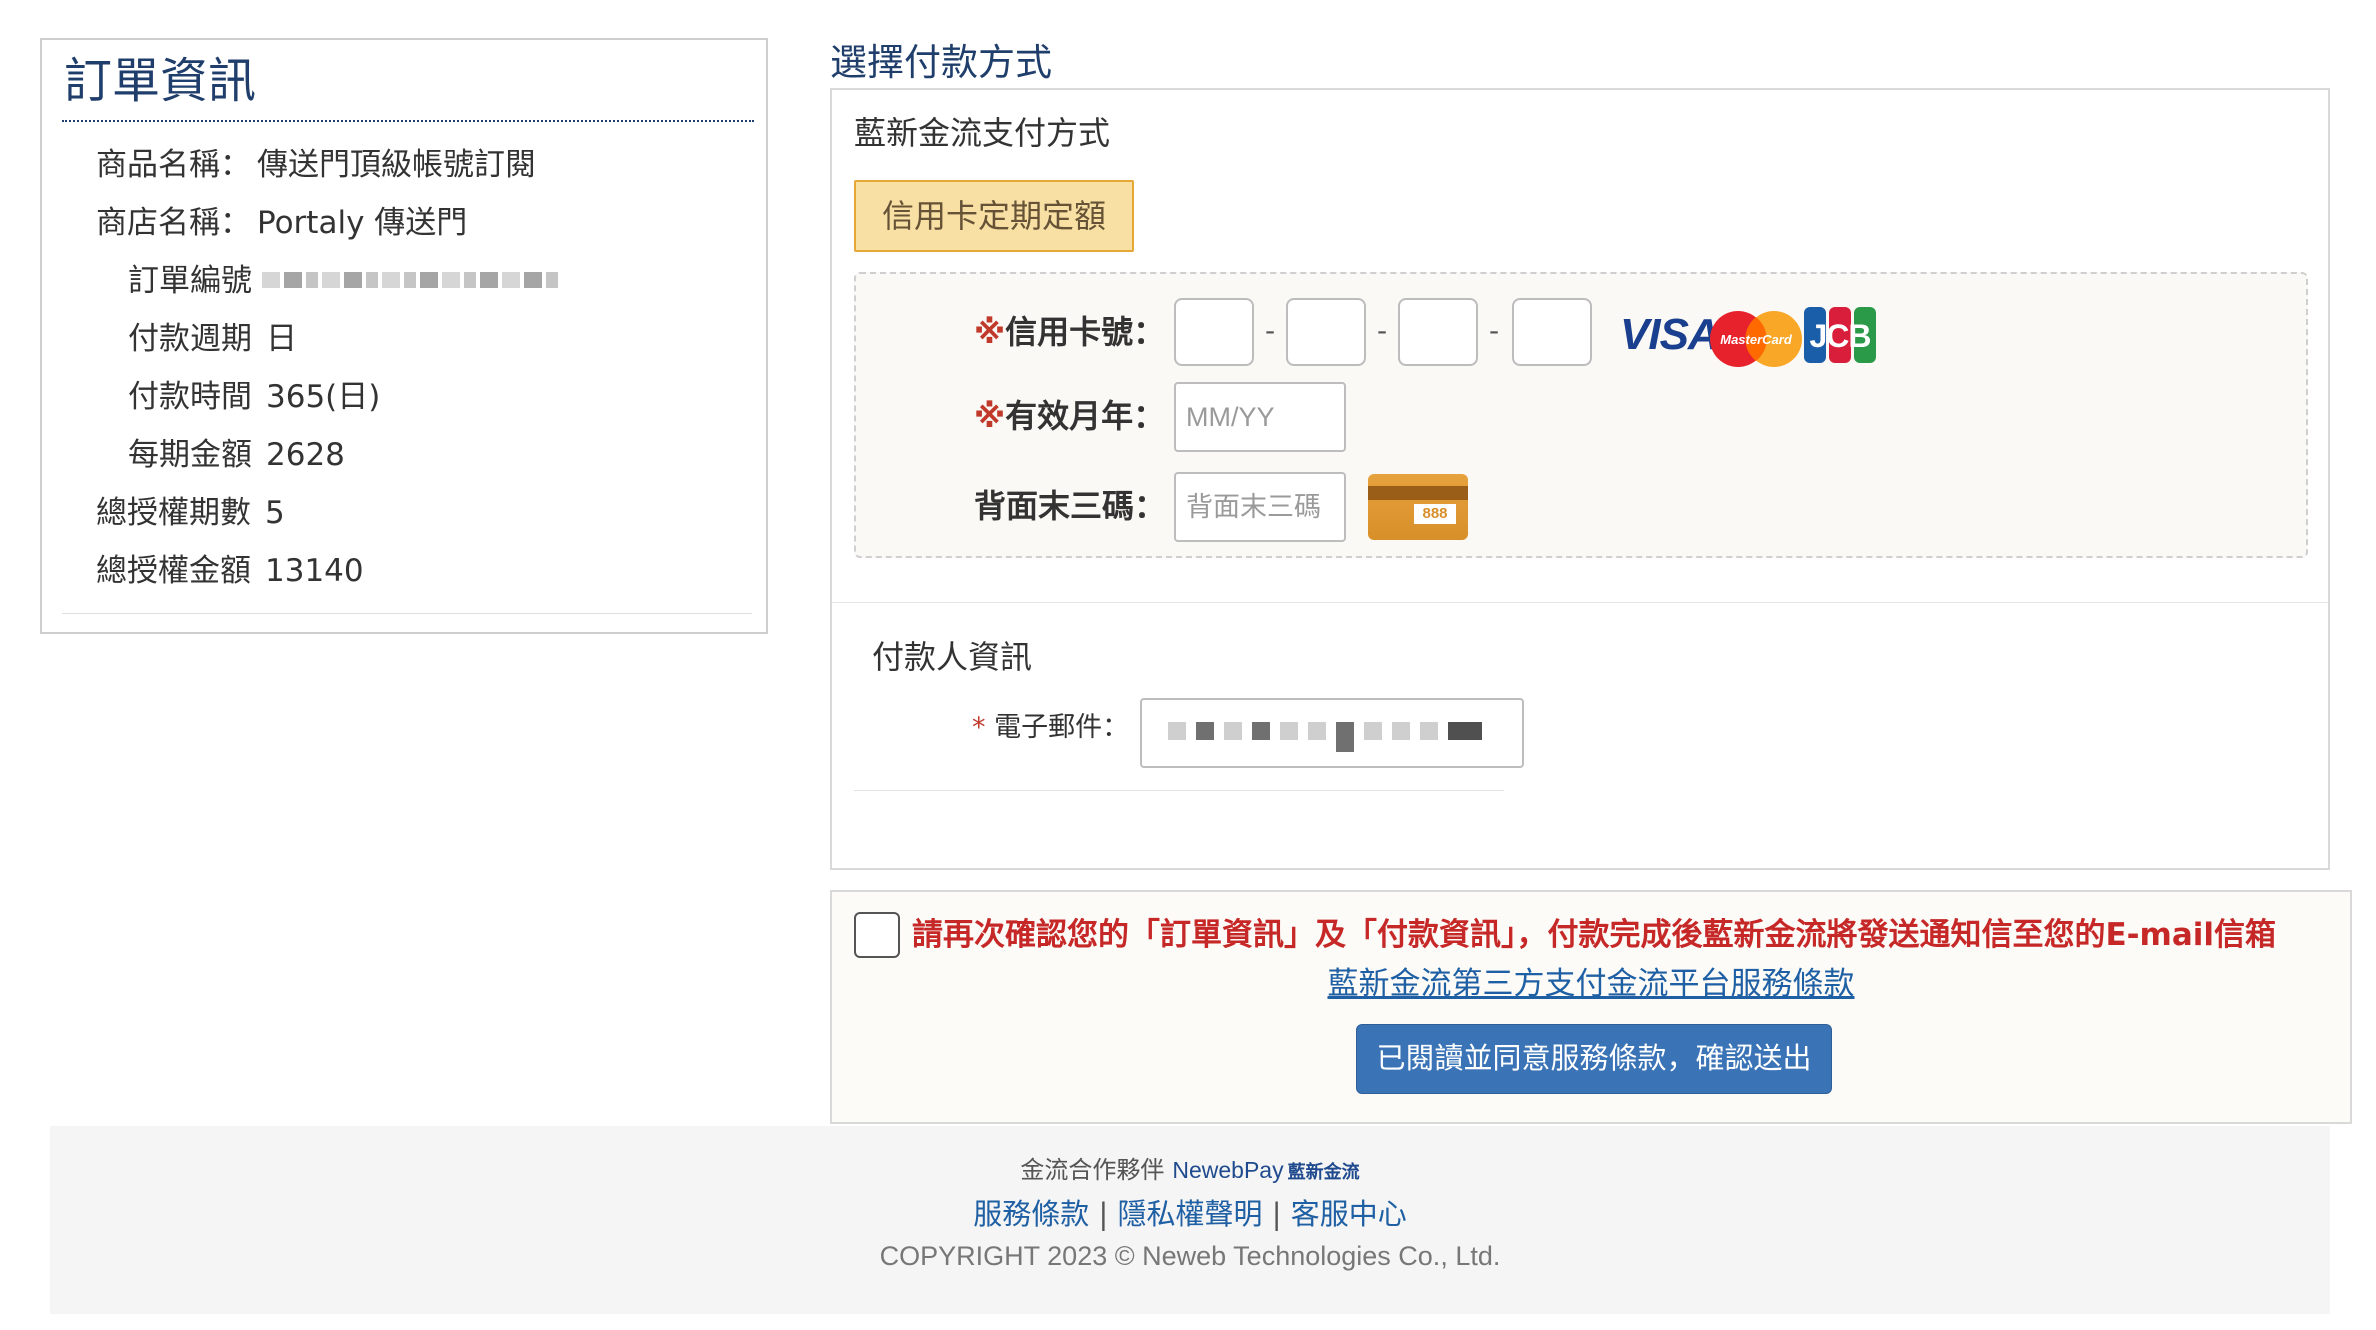  I want to click on email-input, so click(1332, 733).